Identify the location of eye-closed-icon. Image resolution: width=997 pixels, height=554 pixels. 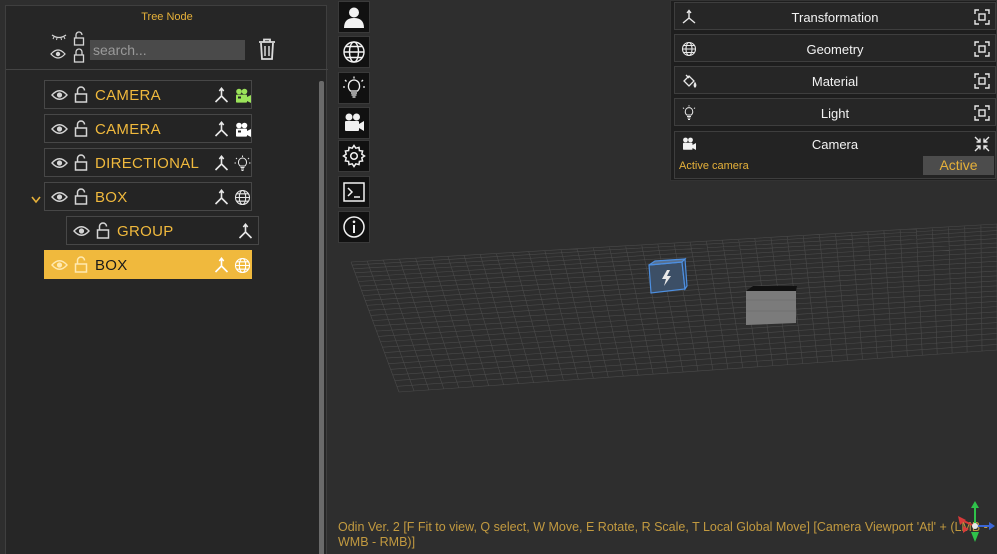
(59, 37).